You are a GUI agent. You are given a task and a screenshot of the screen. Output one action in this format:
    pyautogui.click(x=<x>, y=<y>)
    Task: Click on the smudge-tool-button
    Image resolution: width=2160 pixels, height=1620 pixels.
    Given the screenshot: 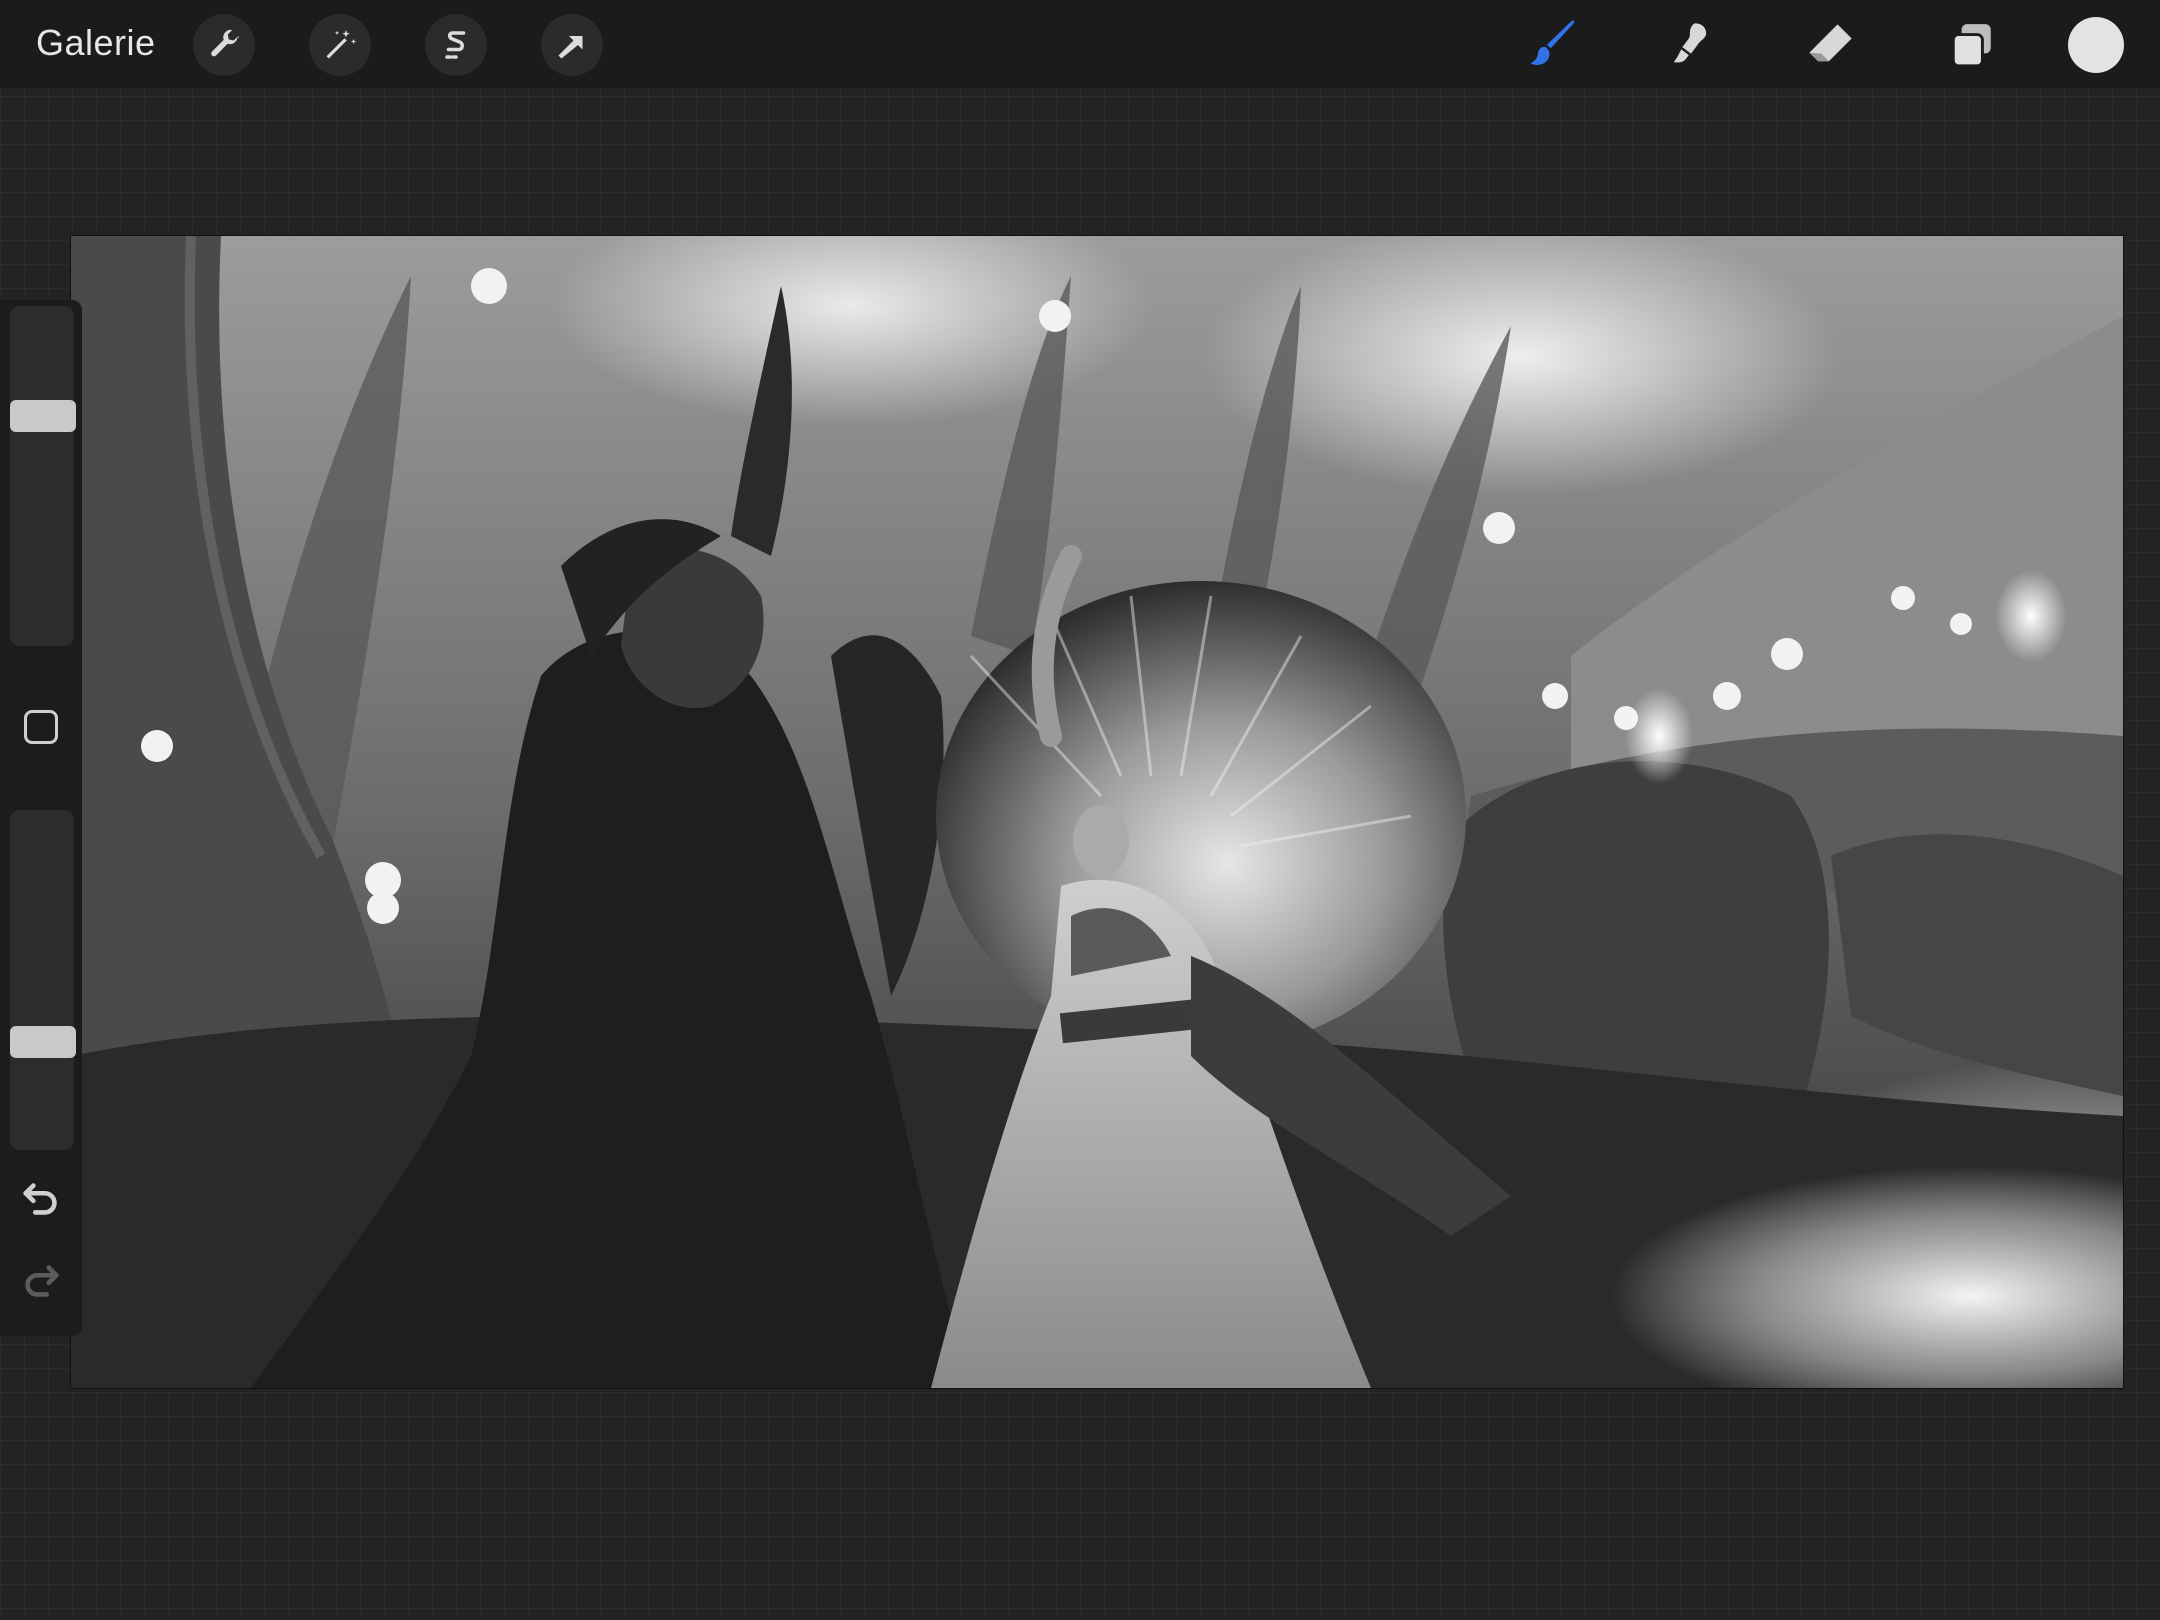 What is the action you would take?
    pyautogui.click(x=1691, y=45)
    